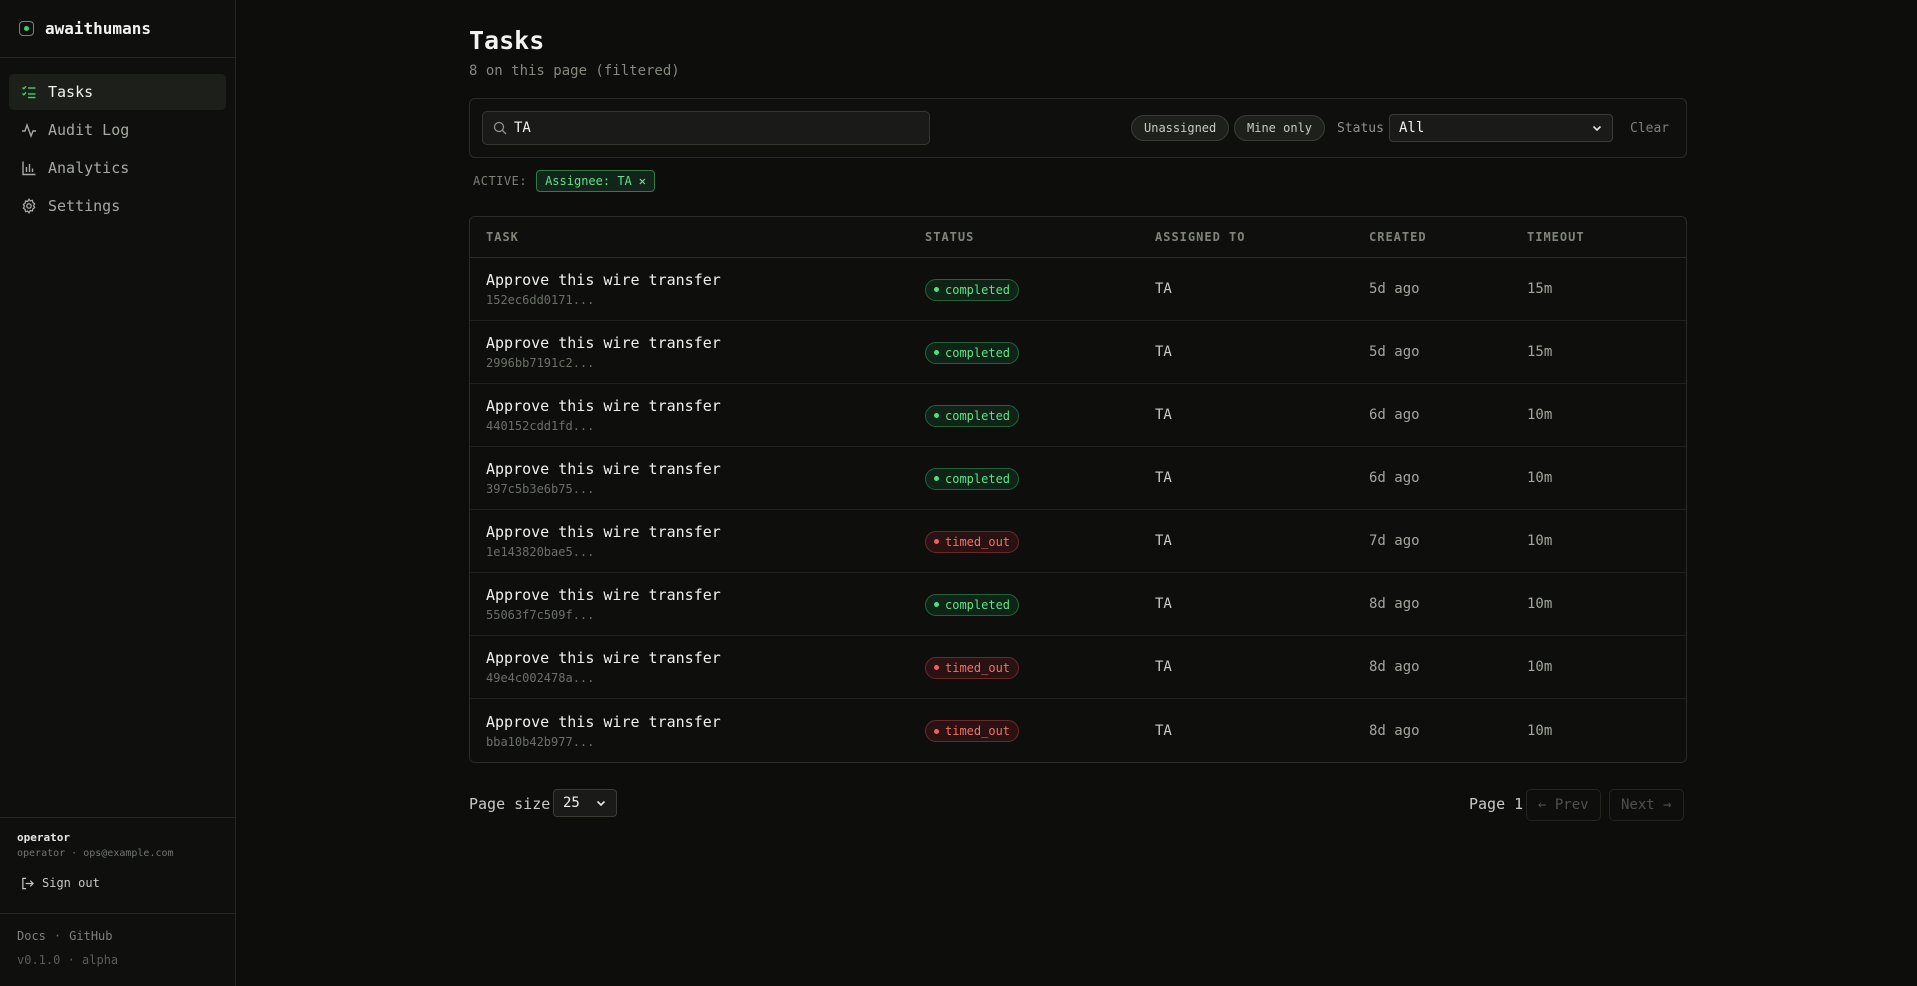  I want to click on created-cell: 5d ago, so click(1394, 289).